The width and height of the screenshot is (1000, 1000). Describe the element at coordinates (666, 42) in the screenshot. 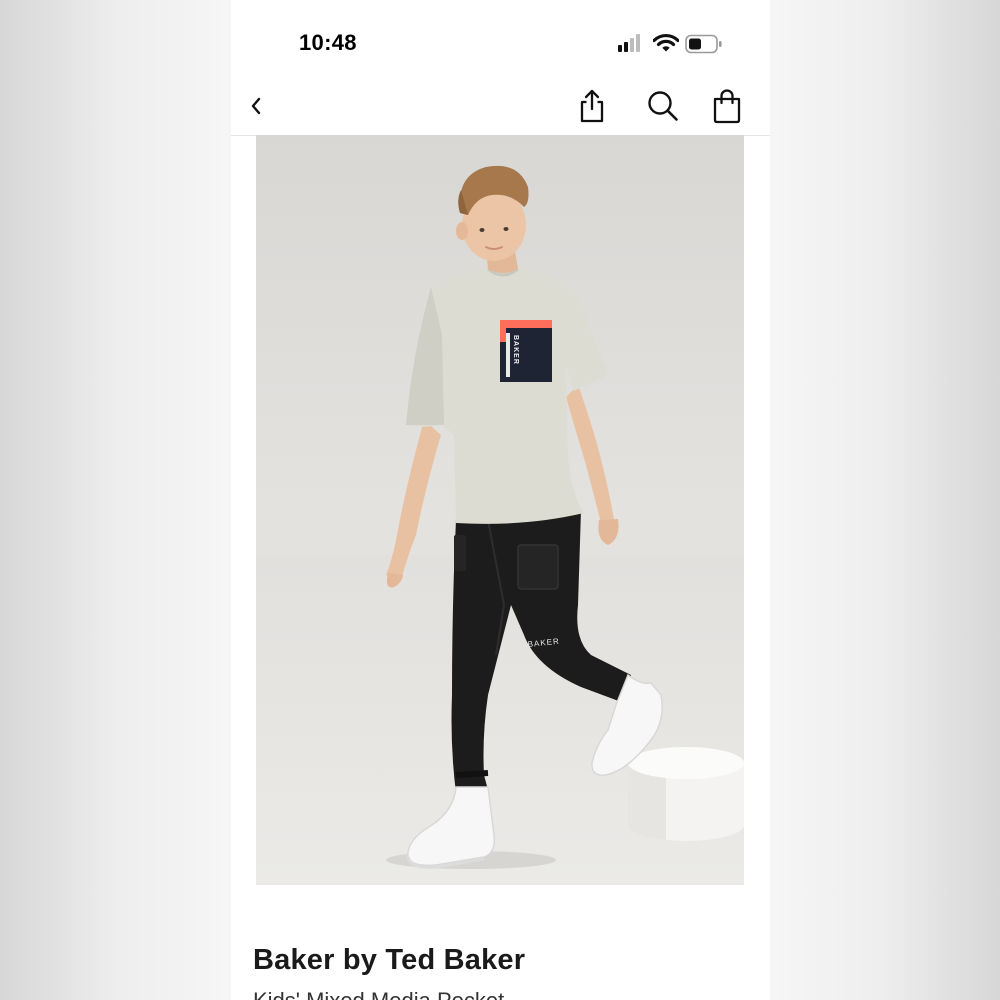

I see `wifi-icon` at that location.